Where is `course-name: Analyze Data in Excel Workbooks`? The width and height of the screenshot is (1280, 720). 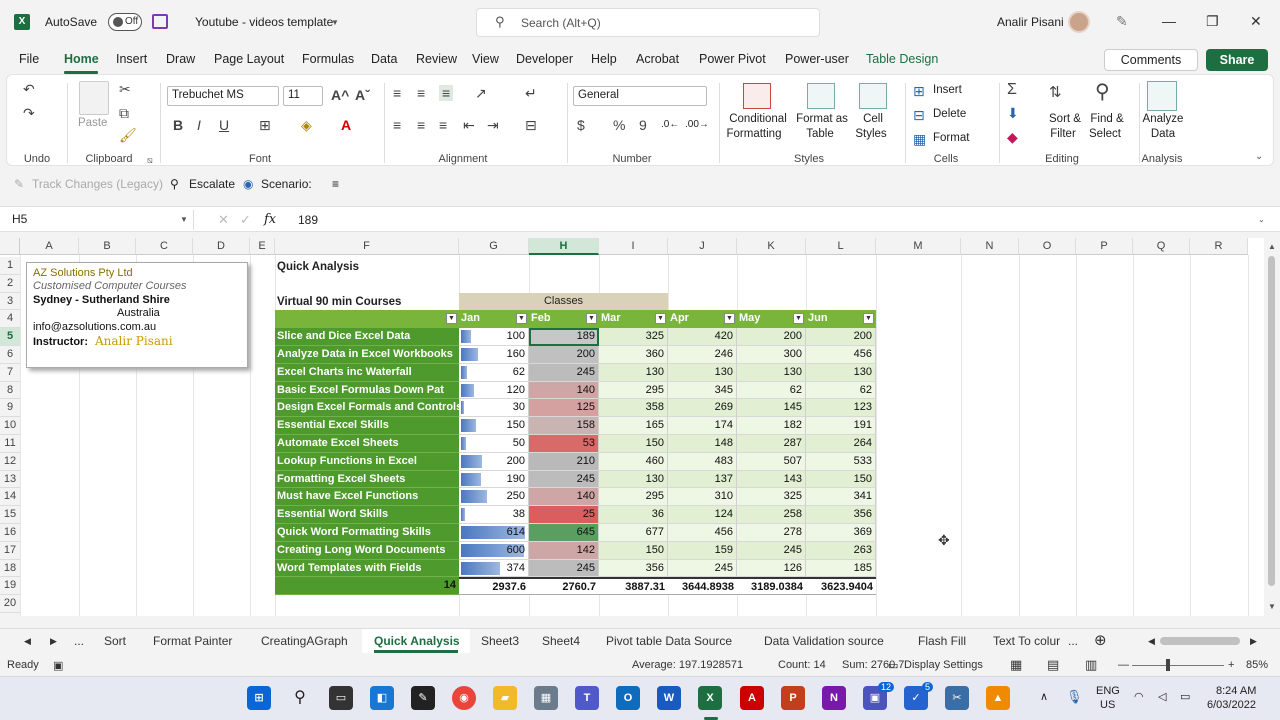
course-name: Analyze Data in Excel Workbooks is located at coordinates (367, 355).